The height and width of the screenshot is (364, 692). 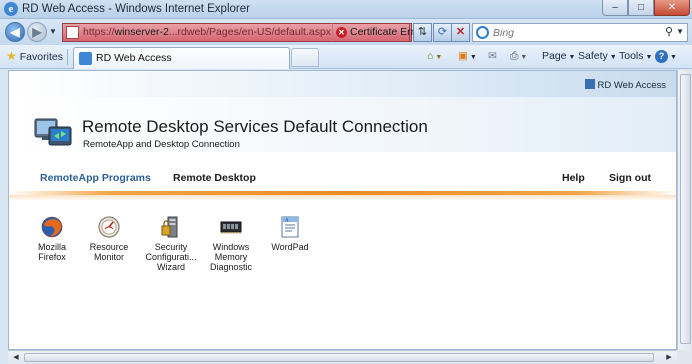 I want to click on scroll-right-icon: ▶, so click(x=669, y=357).